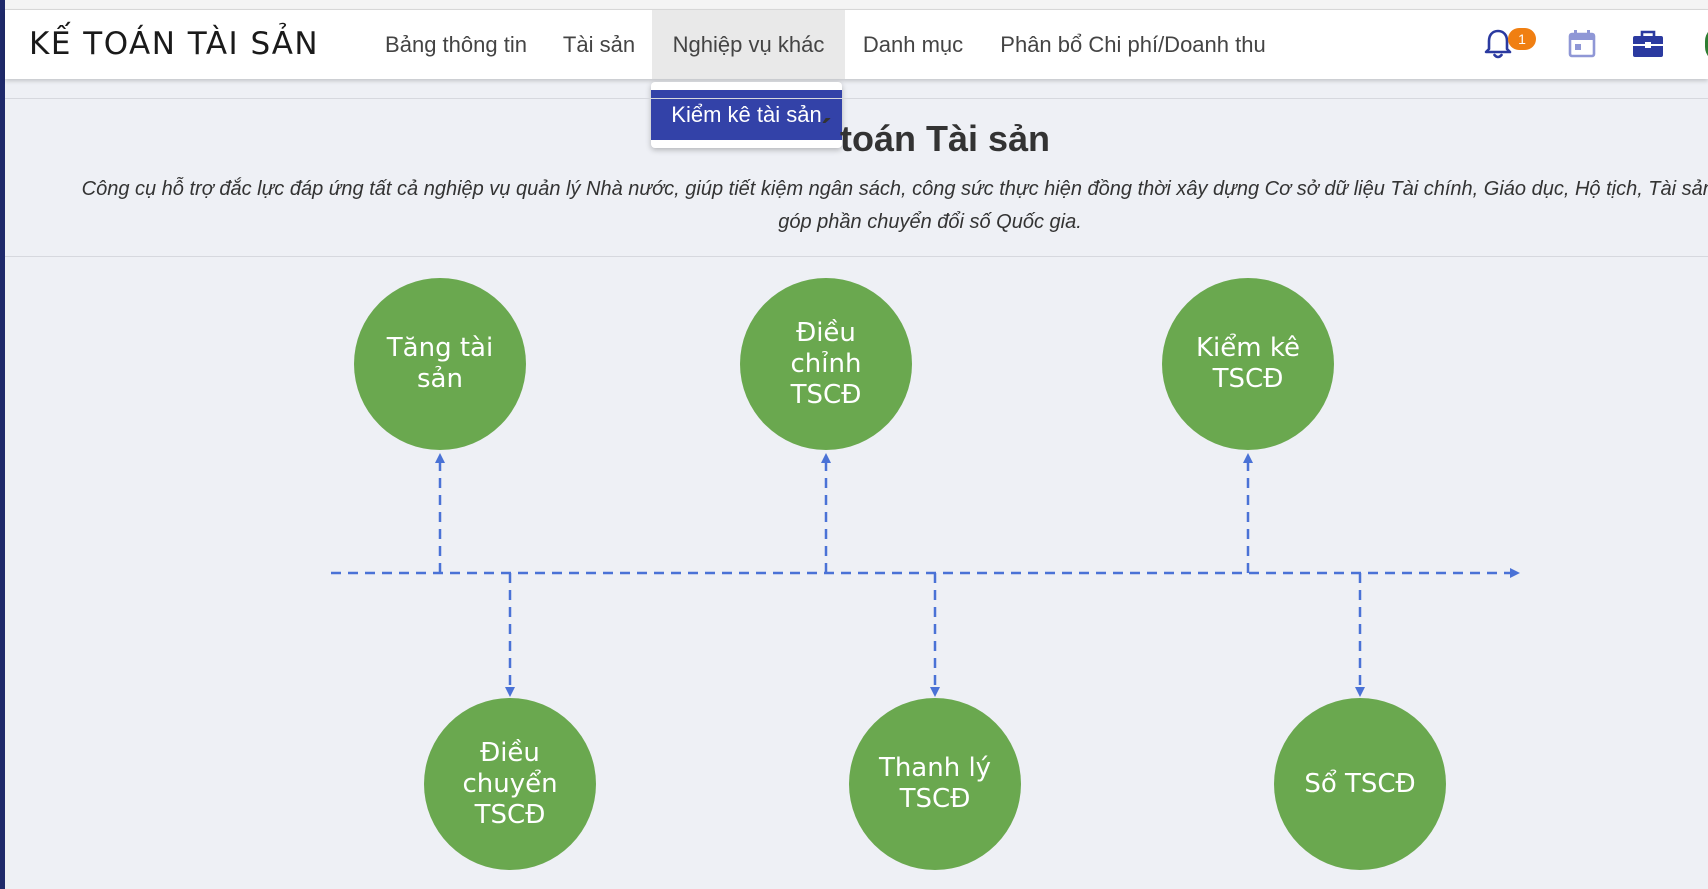 This screenshot has height=889, width=1708. I want to click on node-fixed-asset-adjustment: Điều chỉnh TSCĐ, so click(826, 364).